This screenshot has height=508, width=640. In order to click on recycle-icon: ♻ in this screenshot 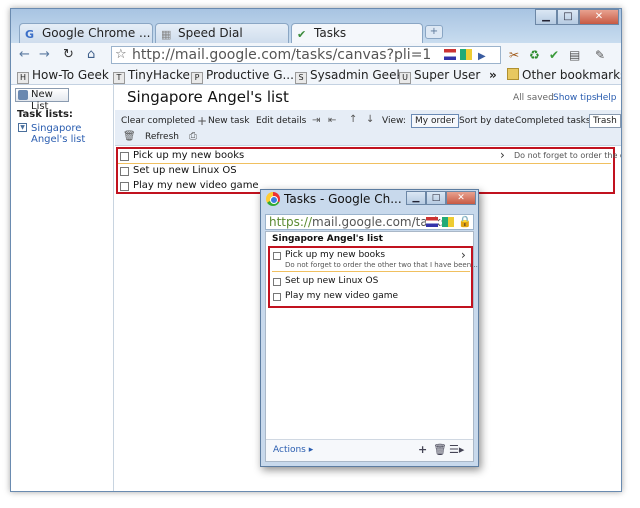, I will do `click(534, 55)`.